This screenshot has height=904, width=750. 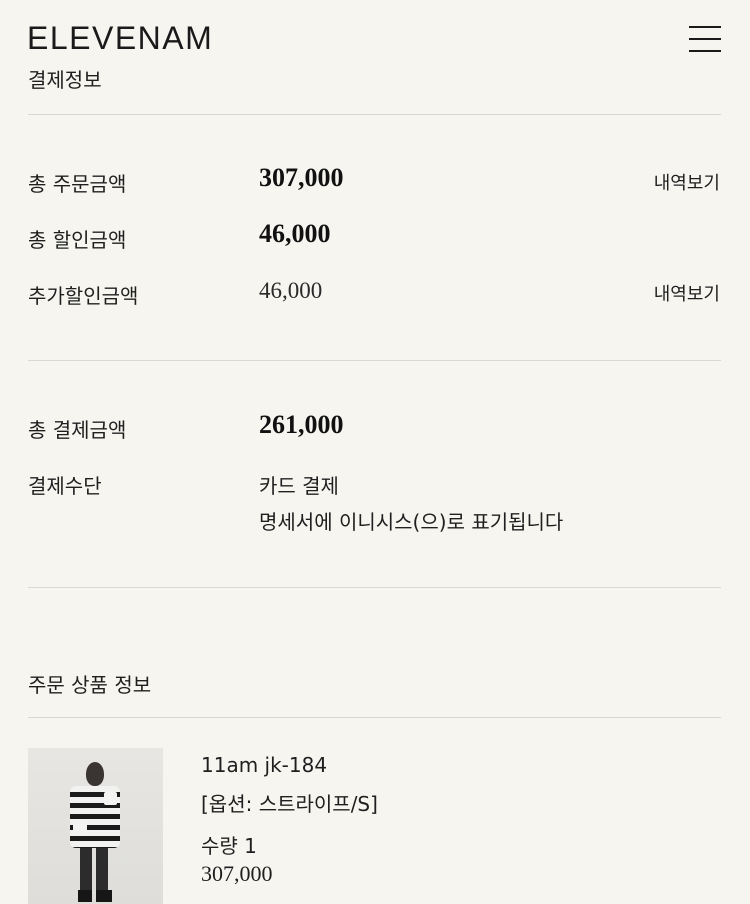 I want to click on additional-discount-value: 46,000, so click(x=291, y=290).